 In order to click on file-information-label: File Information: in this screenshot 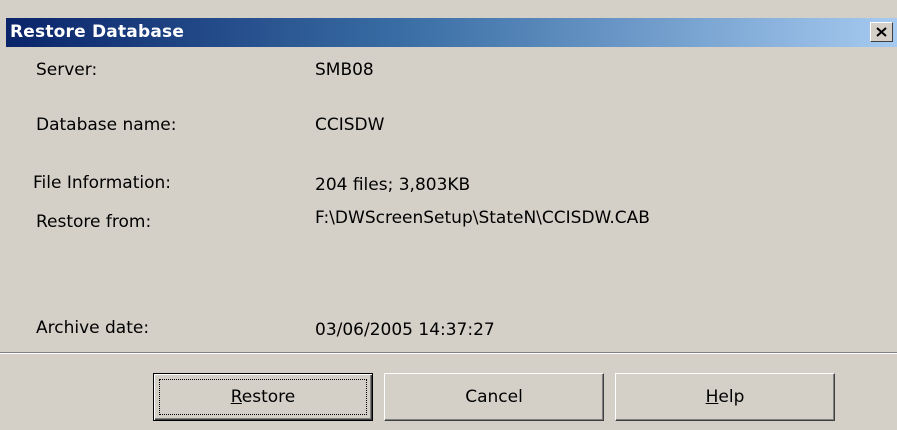, I will do `click(102, 183)`.